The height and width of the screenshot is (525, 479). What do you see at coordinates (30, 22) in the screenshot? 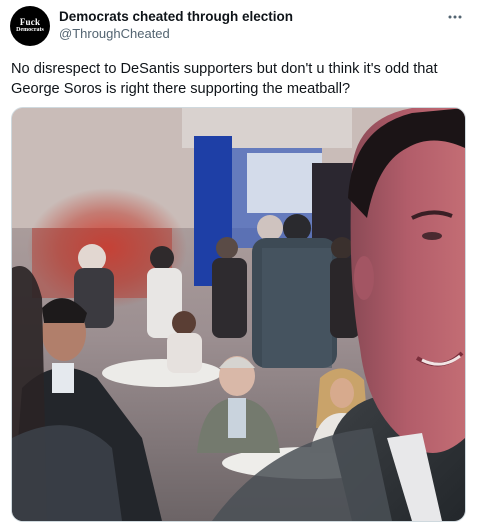
I see `avatar-text-top: Fuck` at bounding box center [30, 22].